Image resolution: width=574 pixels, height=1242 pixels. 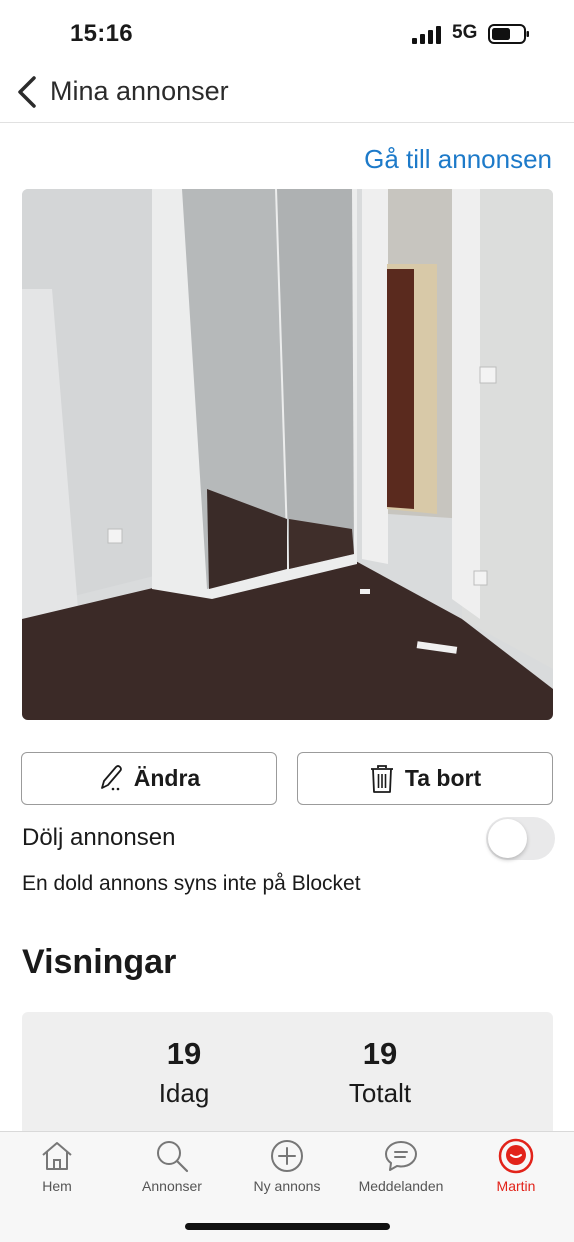 I want to click on nav-bar: Mina annonser, so click(x=287, y=94).